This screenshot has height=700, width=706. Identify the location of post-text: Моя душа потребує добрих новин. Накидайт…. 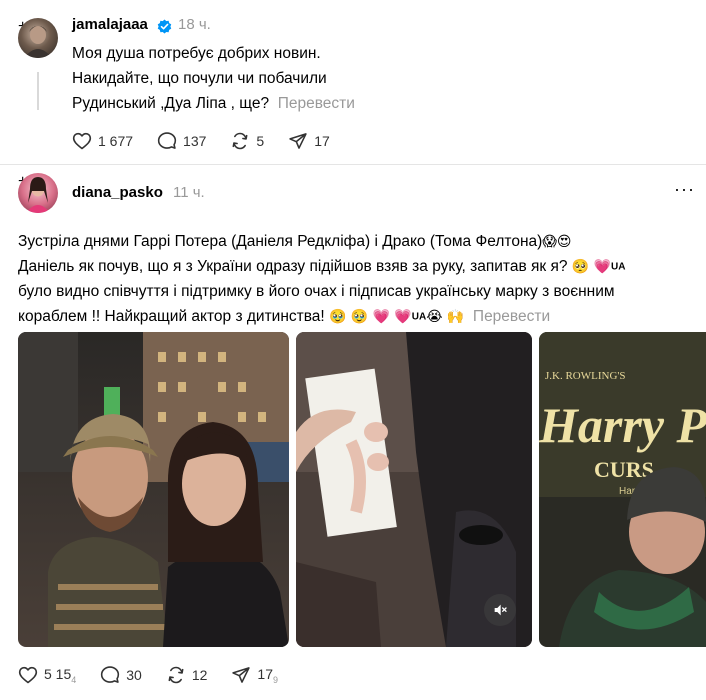
(213, 78).